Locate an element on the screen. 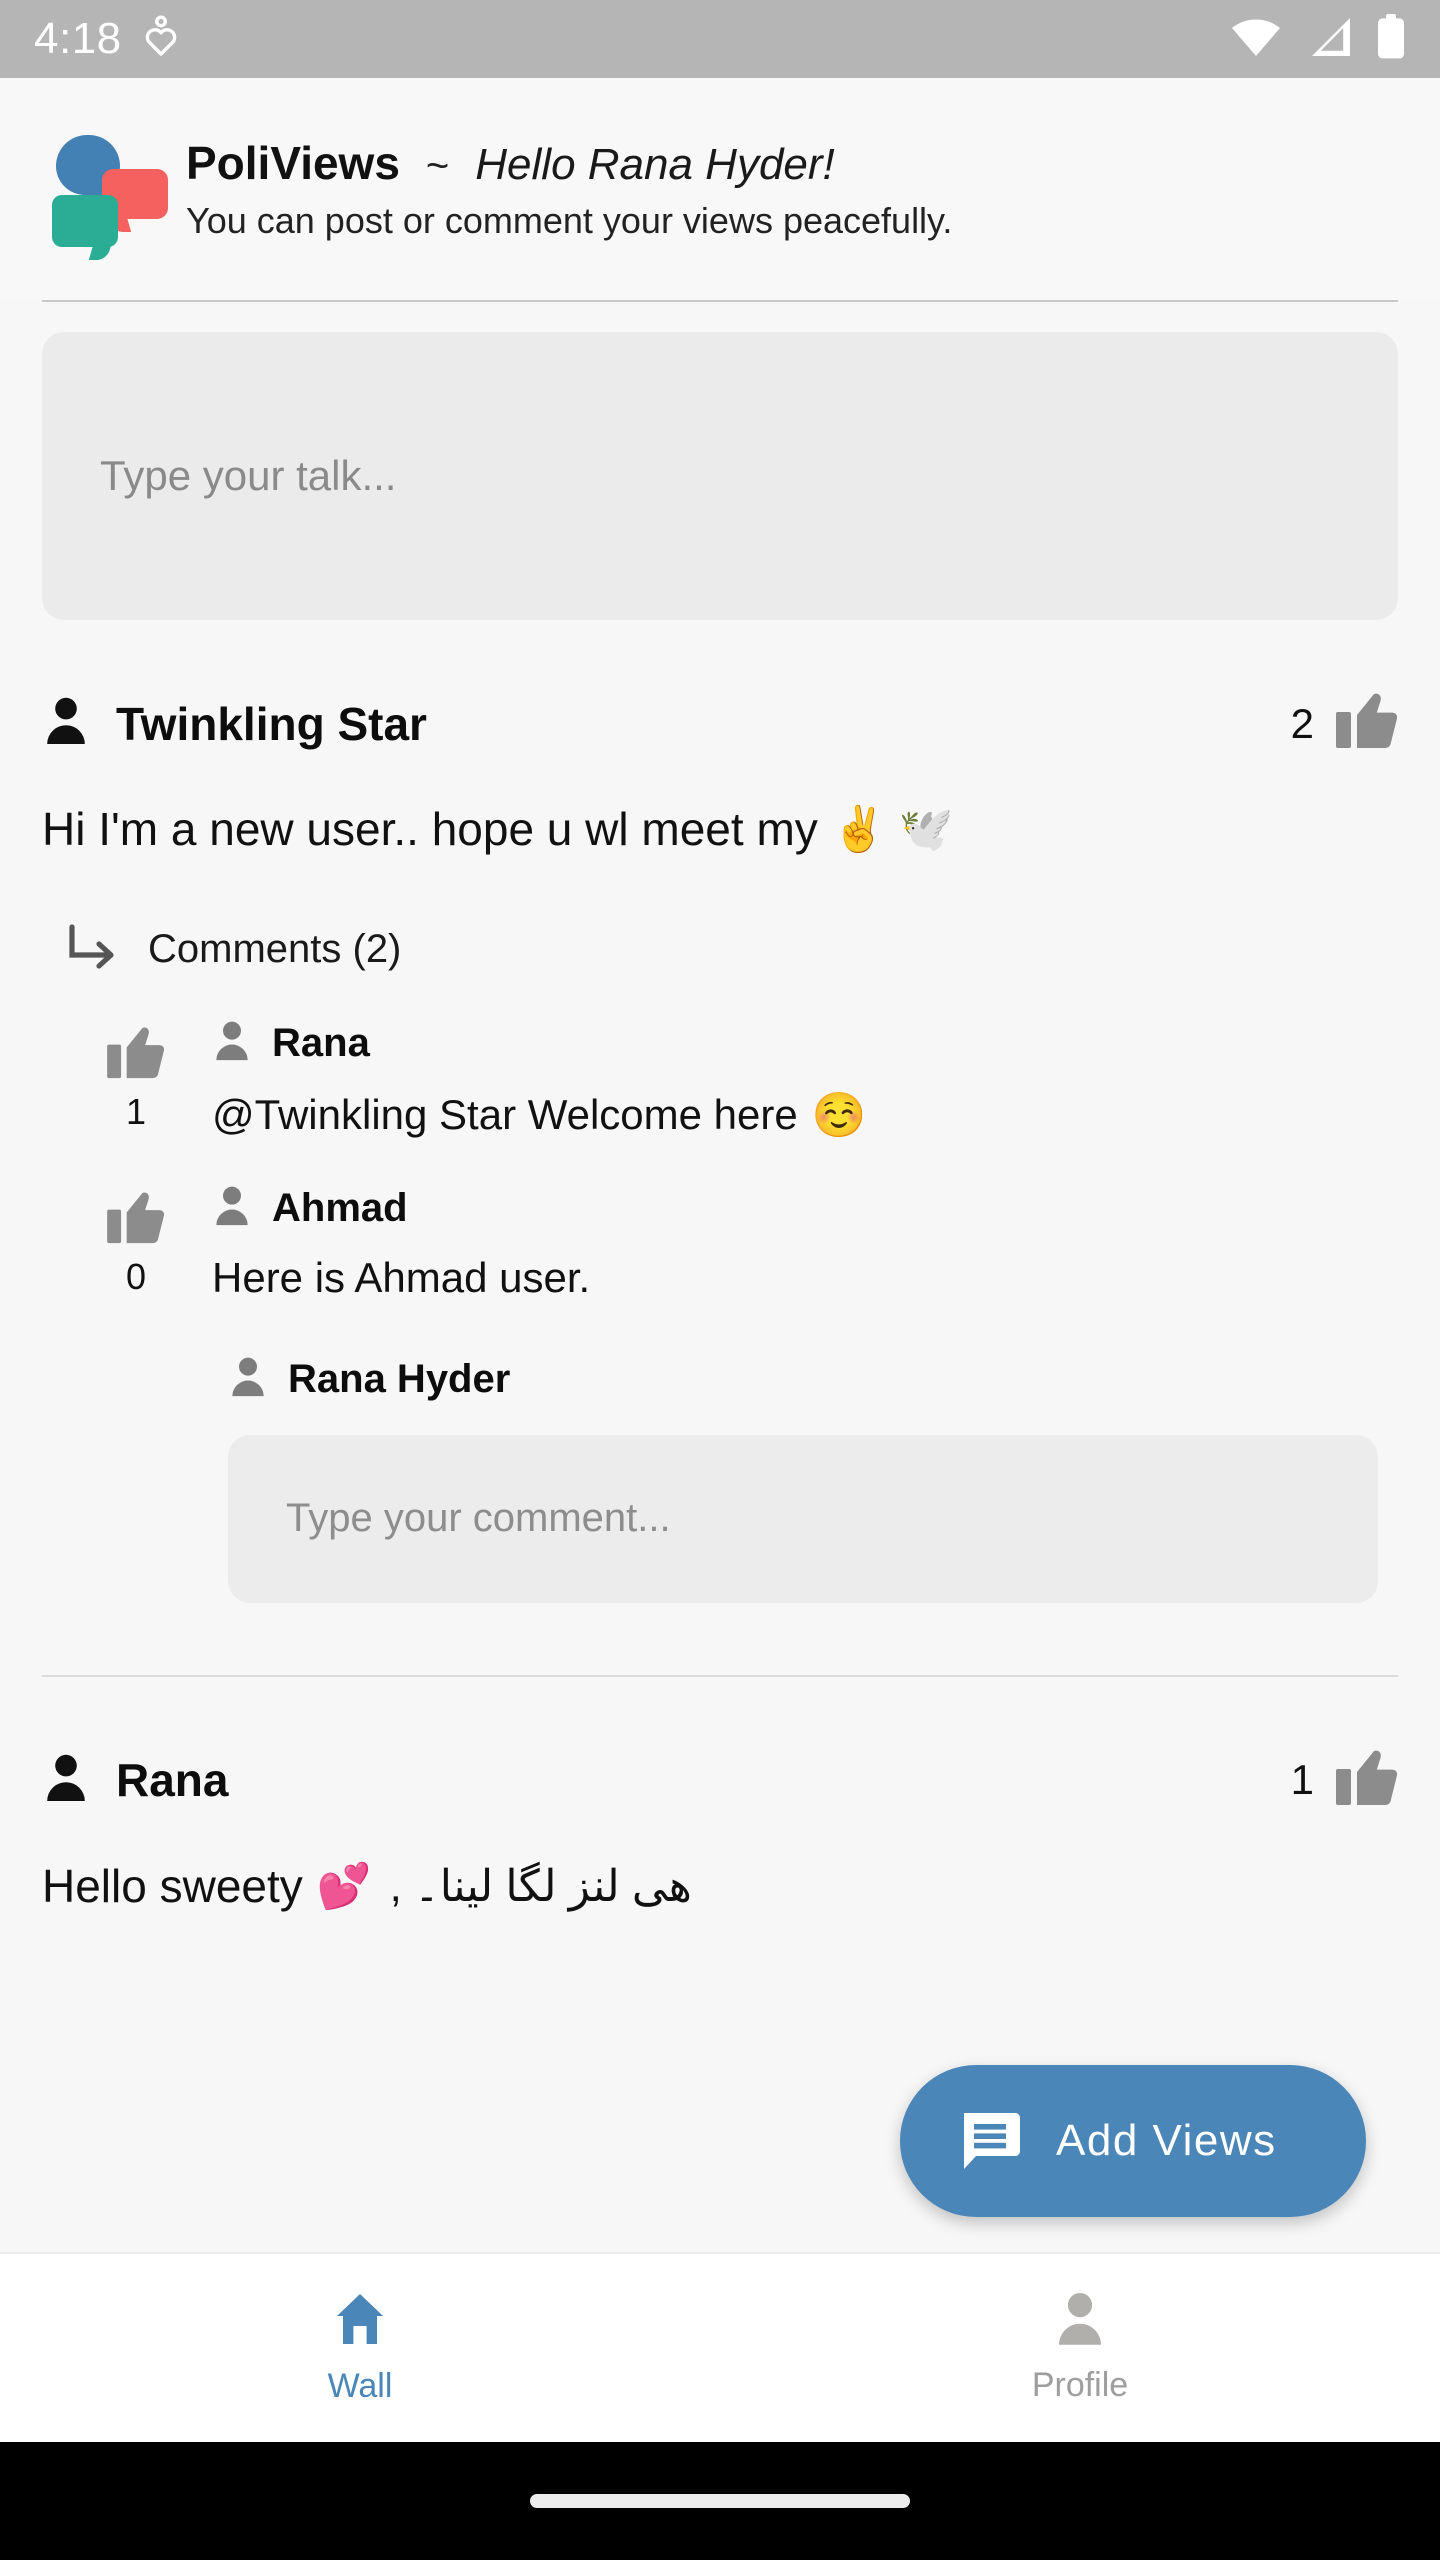  nav-label-profile: Profile is located at coordinates (1080, 2385).